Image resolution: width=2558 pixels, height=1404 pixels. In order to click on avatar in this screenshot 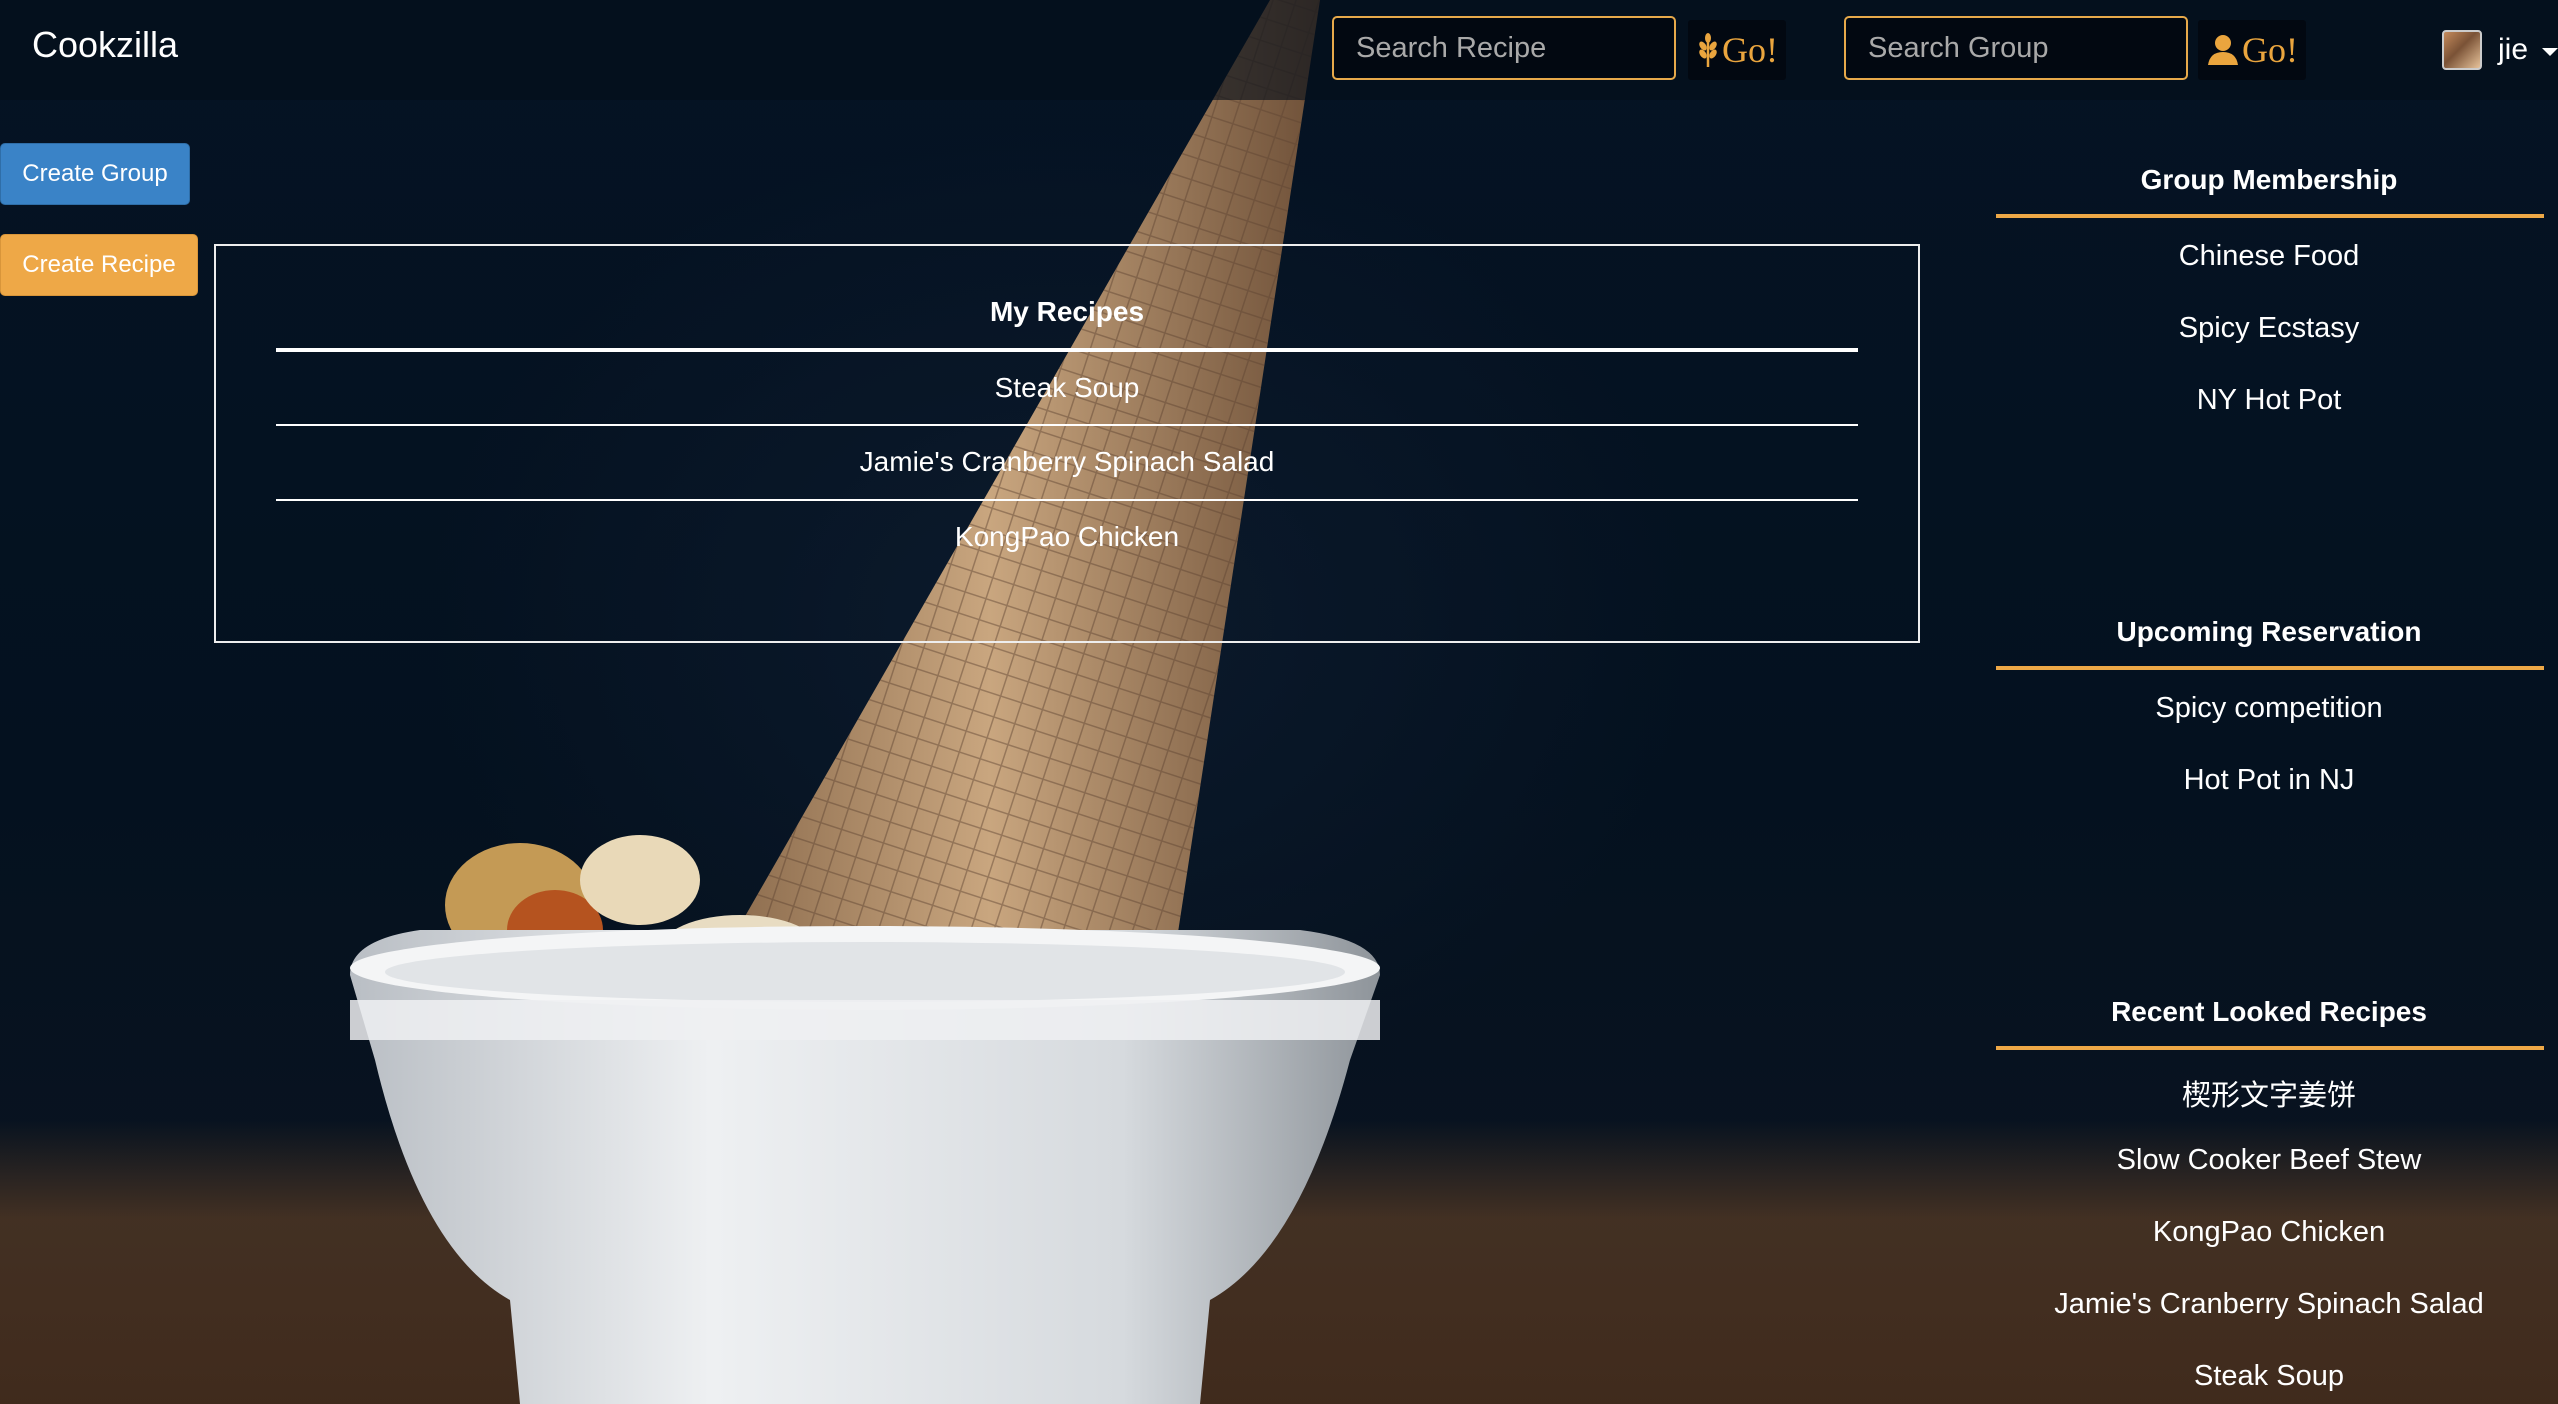, I will do `click(2462, 50)`.